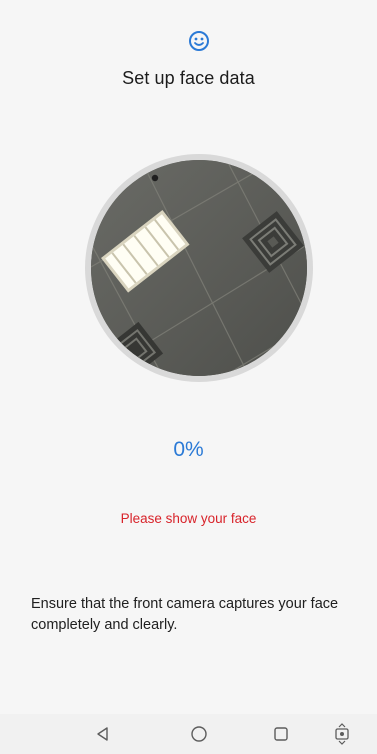  What do you see at coordinates (199, 41) in the screenshot?
I see `smiley-face-icon` at bounding box center [199, 41].